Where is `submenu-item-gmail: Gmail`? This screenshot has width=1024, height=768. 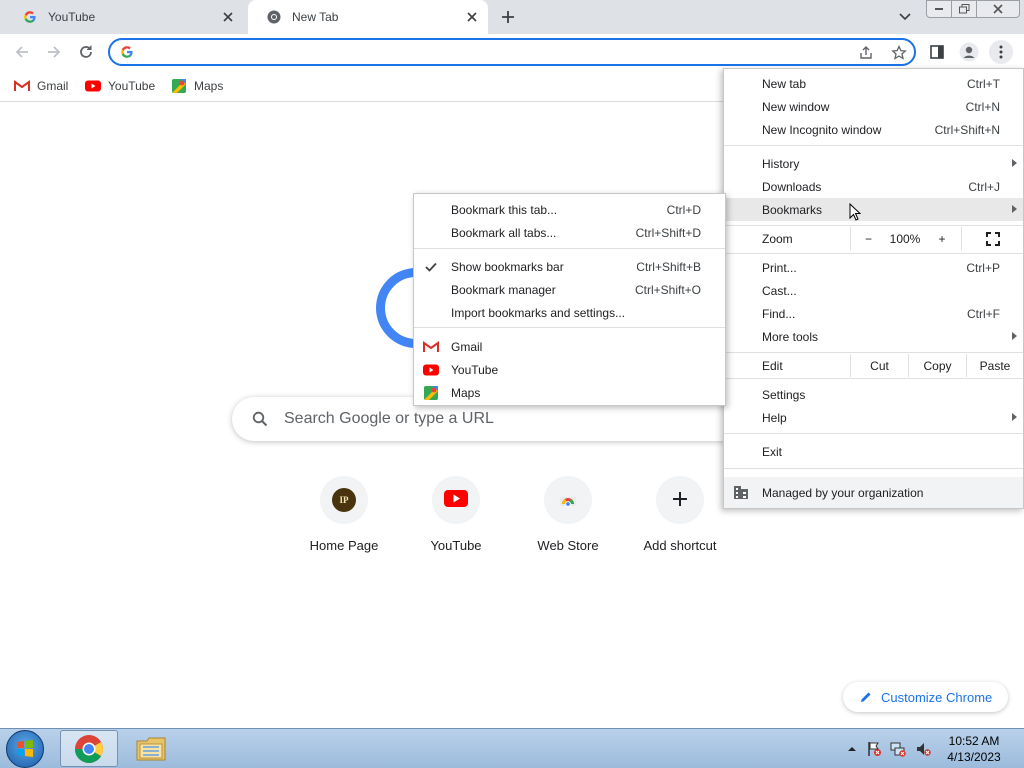 submenu-item-gmail: Gmail is located at coordinates (569, 346).